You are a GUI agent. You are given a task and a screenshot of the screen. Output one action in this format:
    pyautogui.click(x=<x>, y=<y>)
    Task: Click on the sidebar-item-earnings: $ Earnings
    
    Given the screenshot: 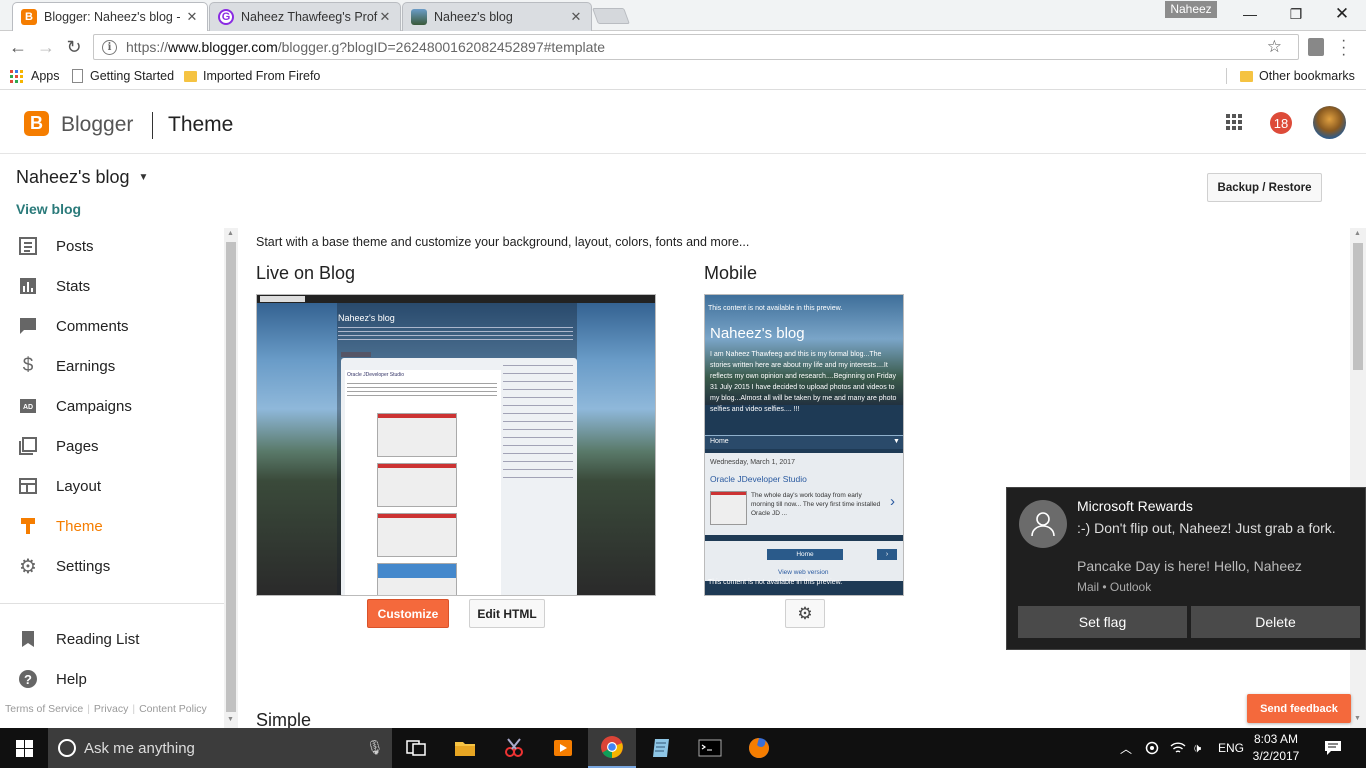 What is the action you would take?
    pyautogui.click(x=111, y=366)
    